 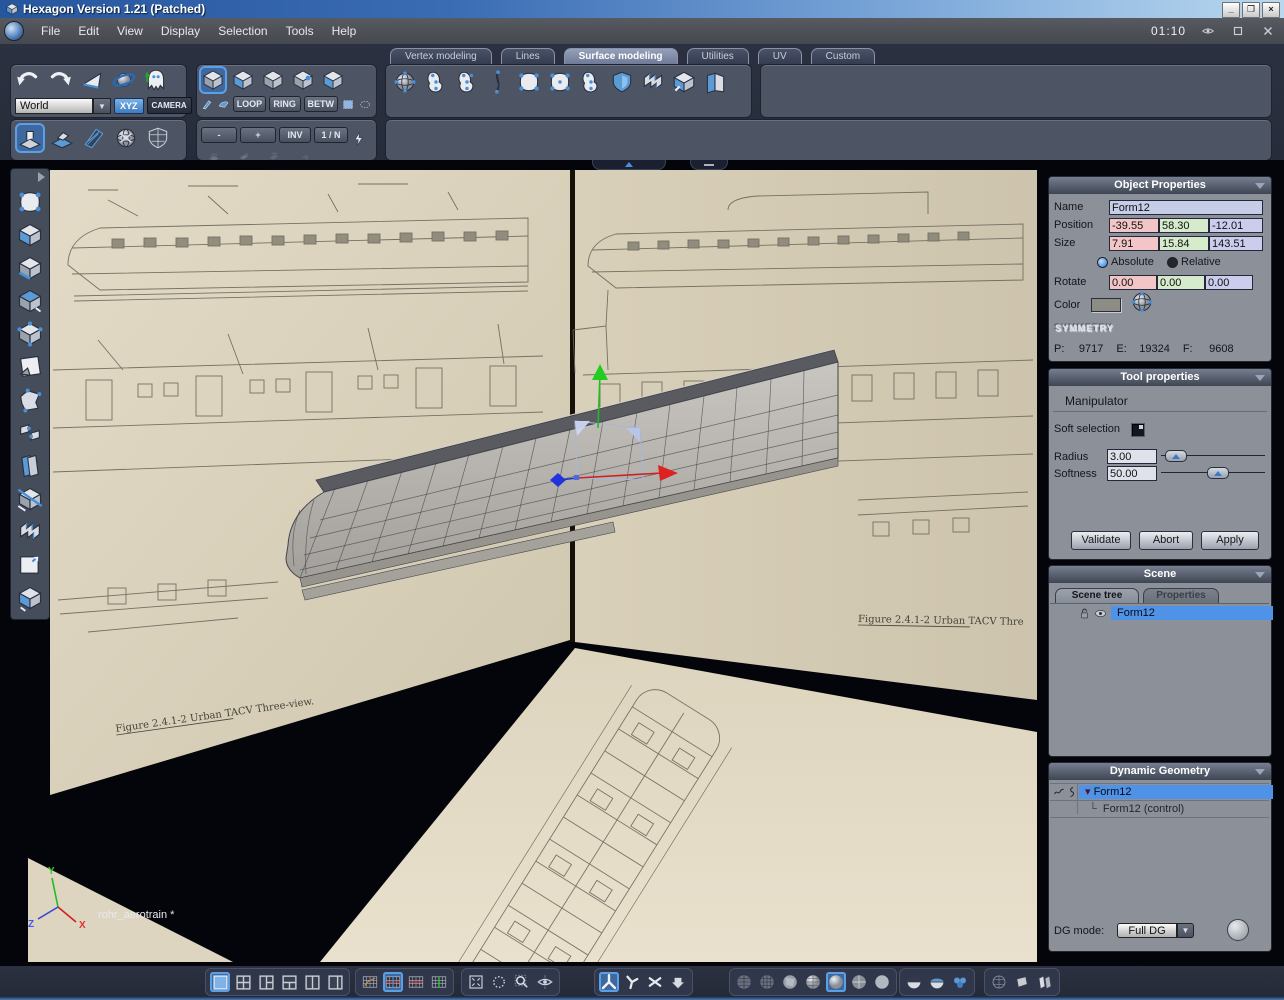 What do you see at coordinates (1132, 473) in the screenshot?
I see `softness-input` at bounding box center [1132, 473].